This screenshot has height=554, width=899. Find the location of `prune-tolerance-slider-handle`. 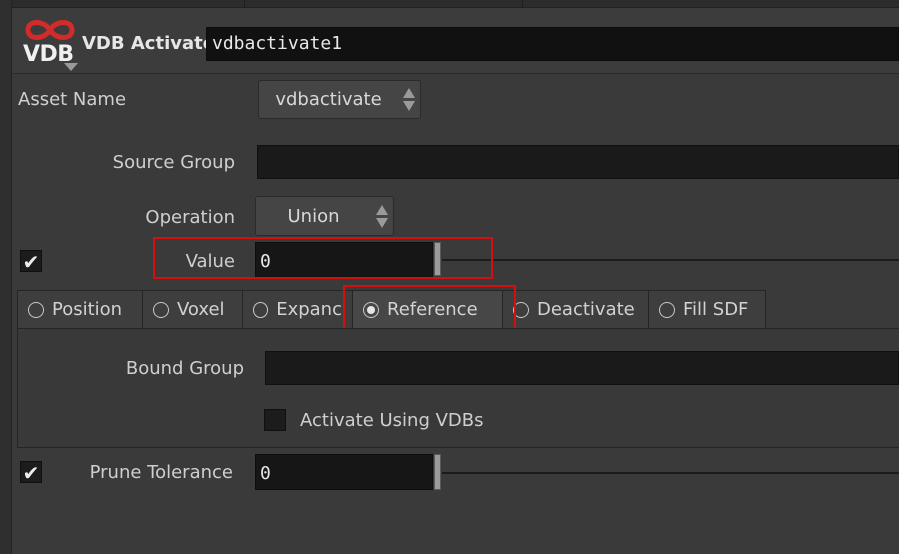

prune-tolerance-slider-handle is located at coordinates (437, 472).